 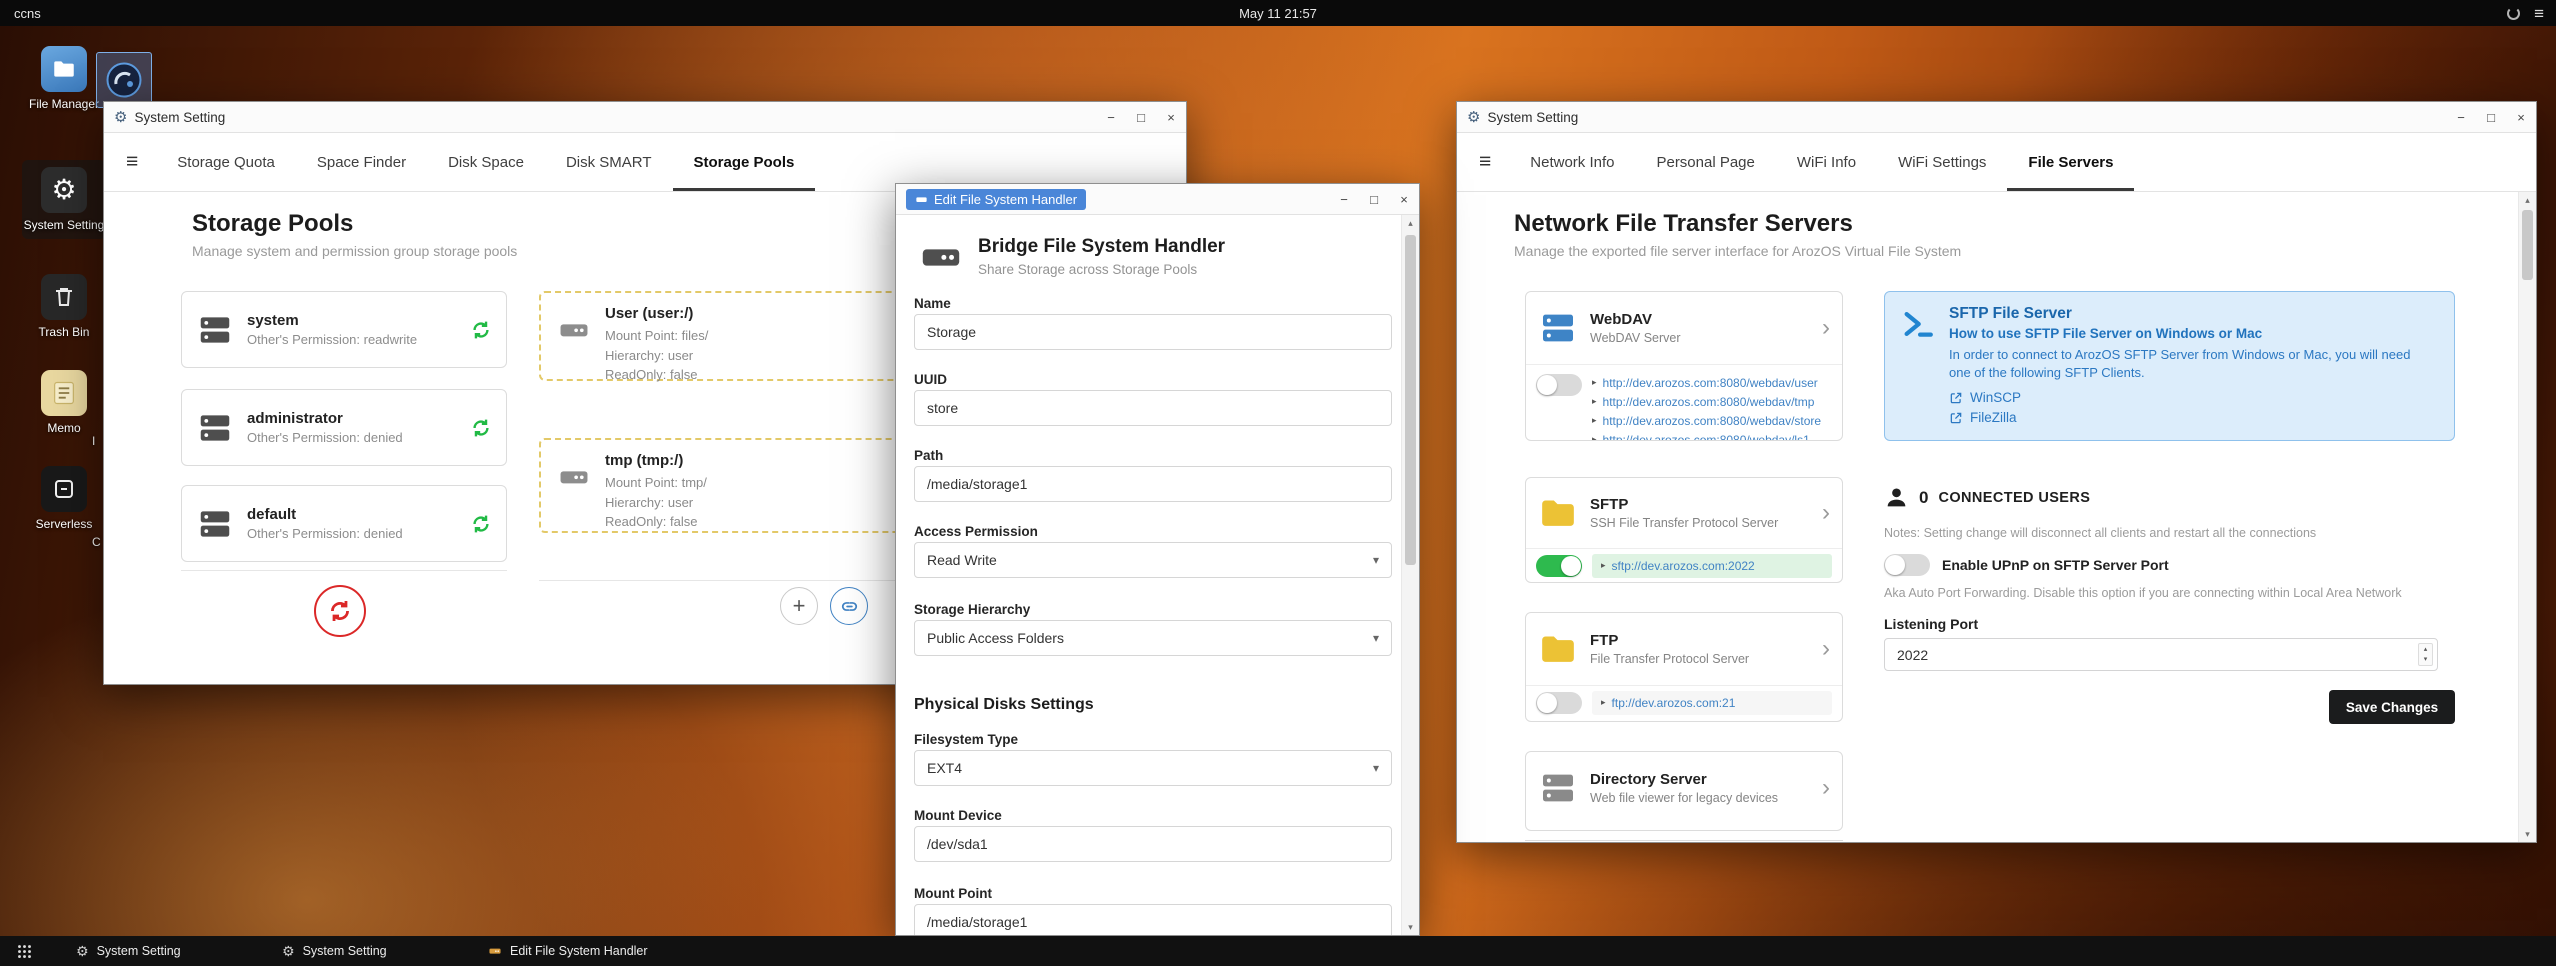 What do you see at coordinates (744, 162) in the screenshot?
I see `tab-storage-pools: Storage Pools` at bounding box center [744, 162].